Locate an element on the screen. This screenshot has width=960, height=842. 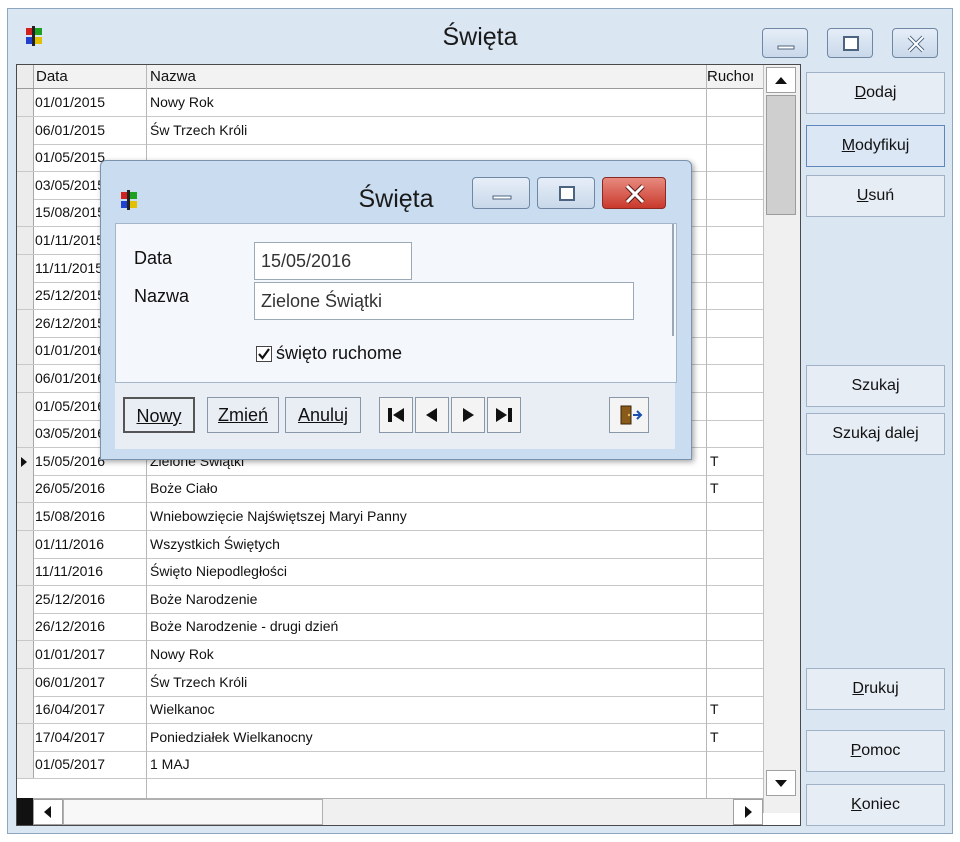
cell-date: 01/11/2016 is located at coordinates (69, 544).